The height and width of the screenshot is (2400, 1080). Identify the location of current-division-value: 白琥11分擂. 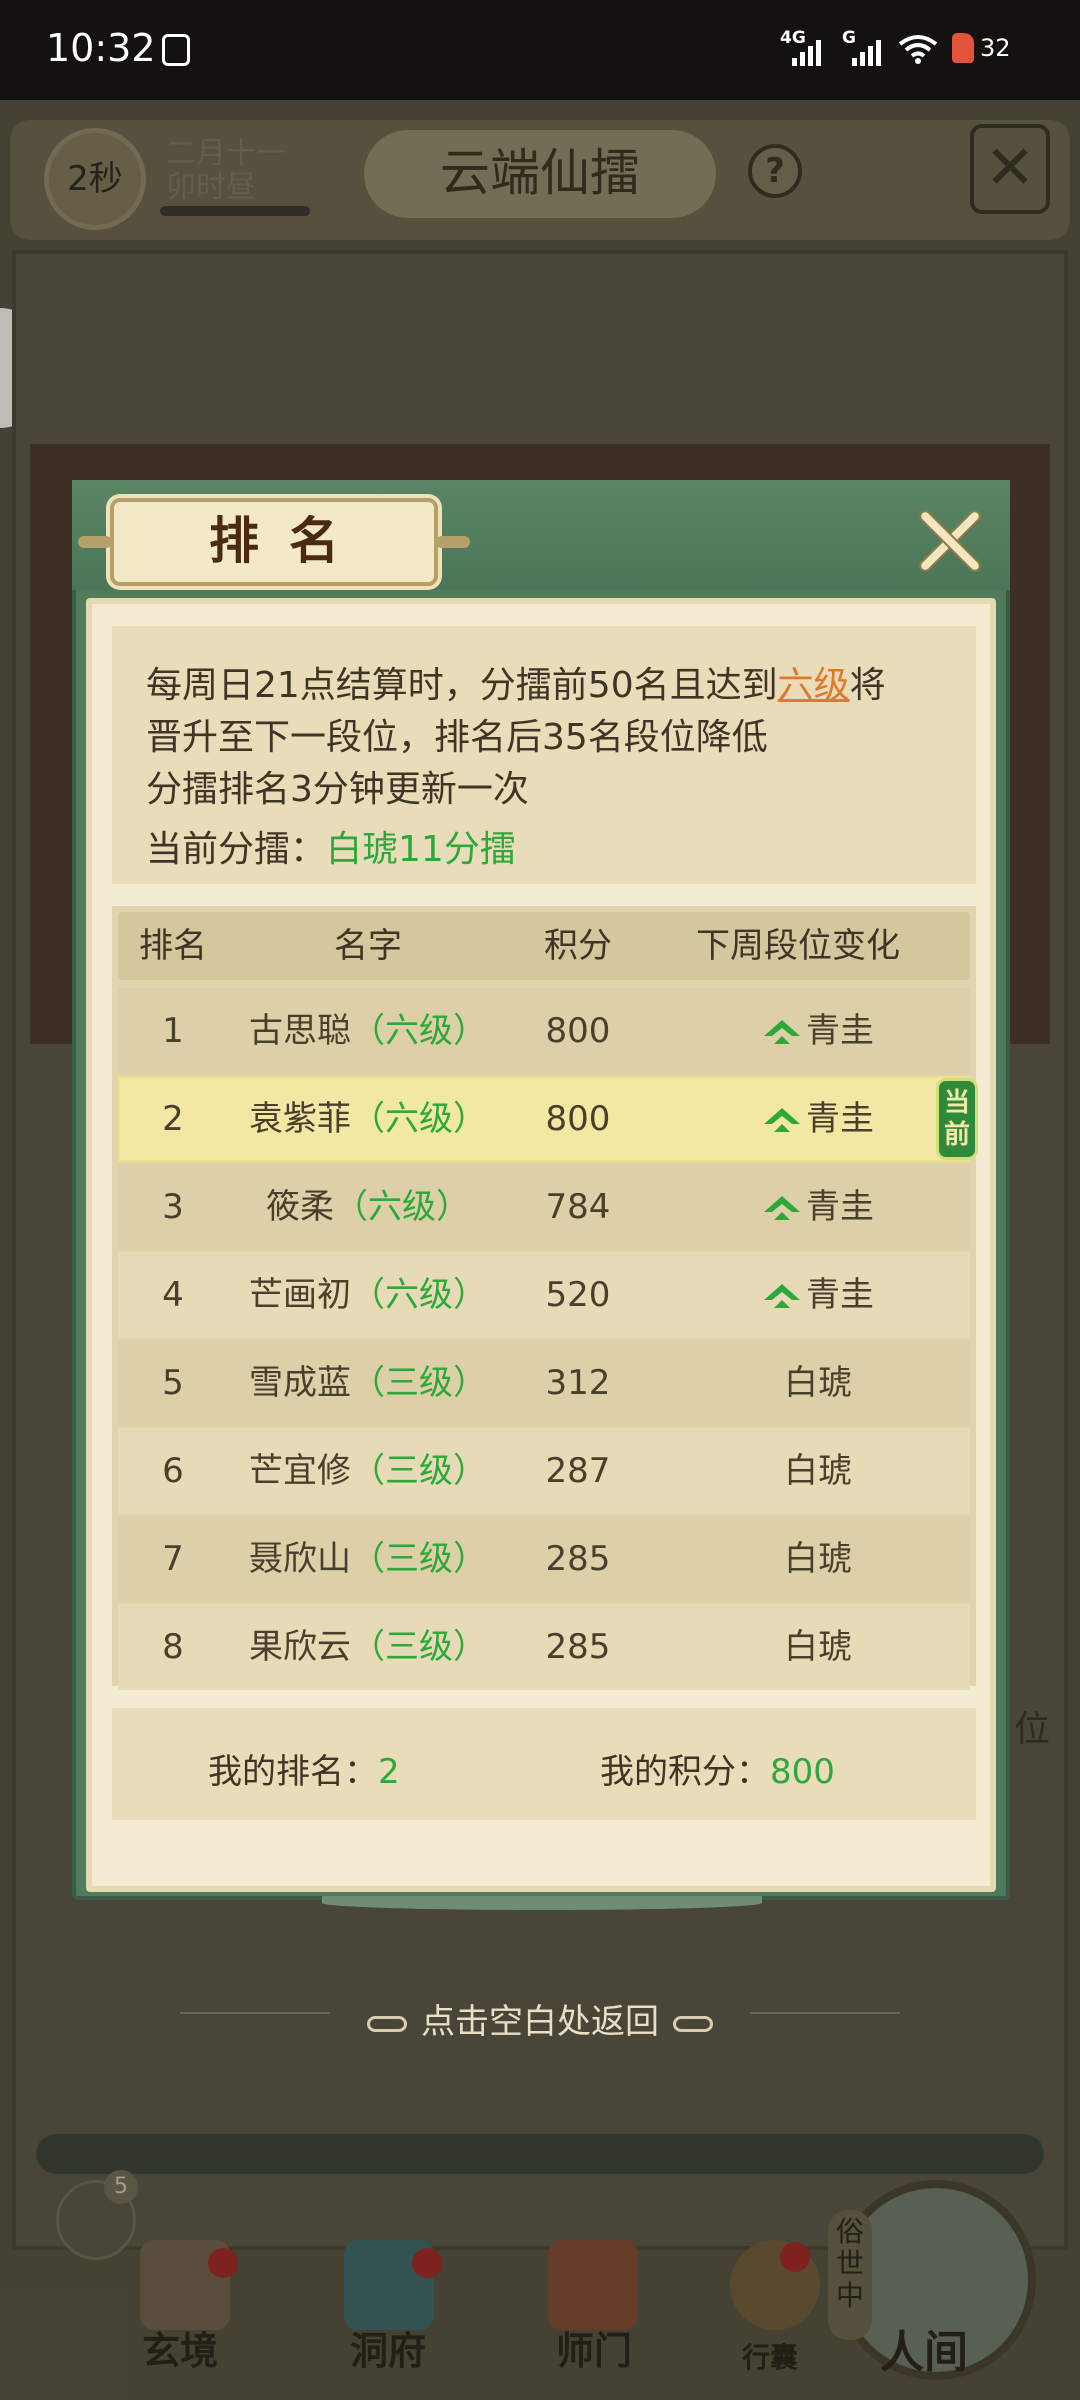
(421, 849).